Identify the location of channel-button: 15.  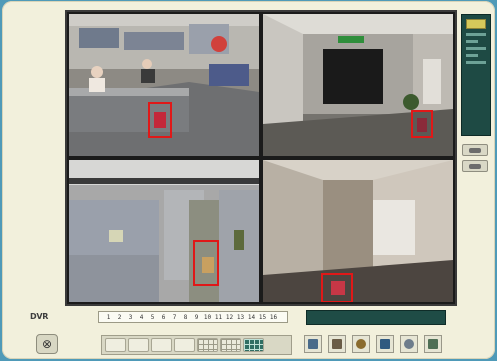
(262, 317).